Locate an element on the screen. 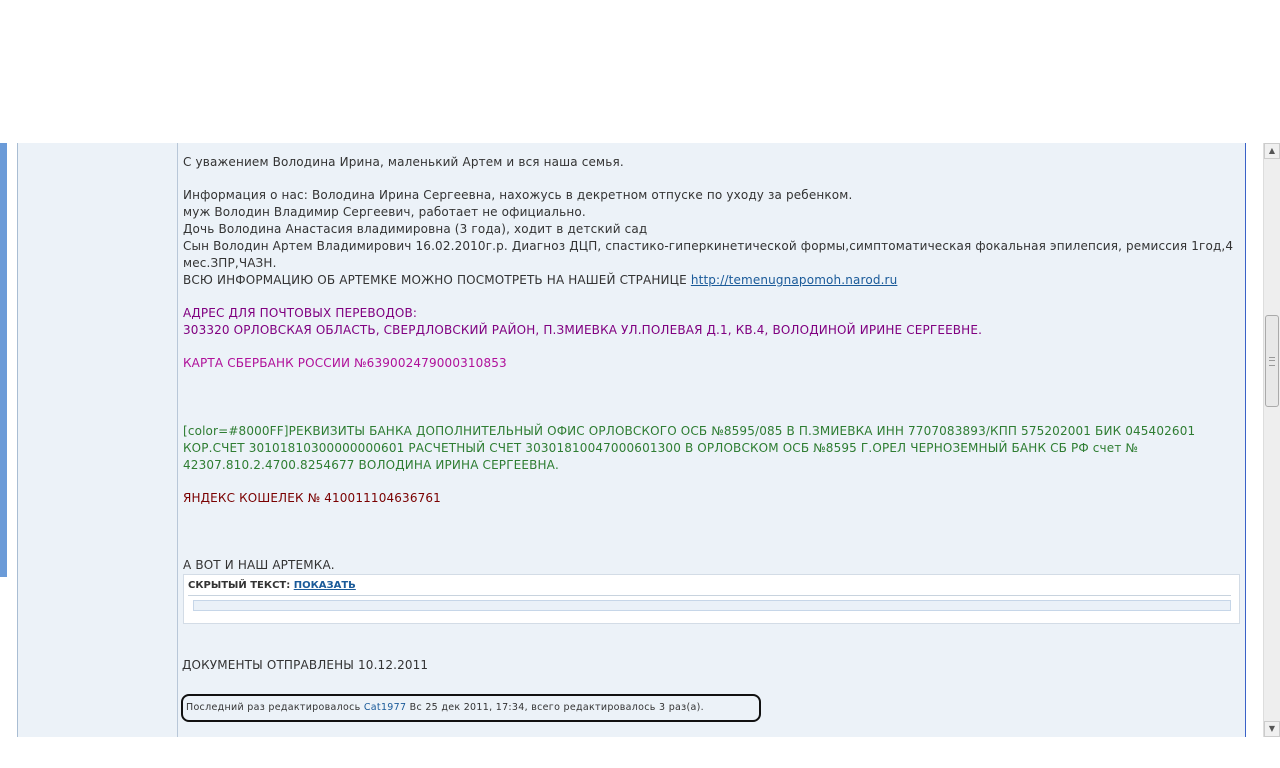 The height and width of the screenshot is (768, 1280). hidden-text-block: СКРЫТЫЙ ТЕКСТ: ПОКАЗАТЬ is located at coordinates (711, 599).